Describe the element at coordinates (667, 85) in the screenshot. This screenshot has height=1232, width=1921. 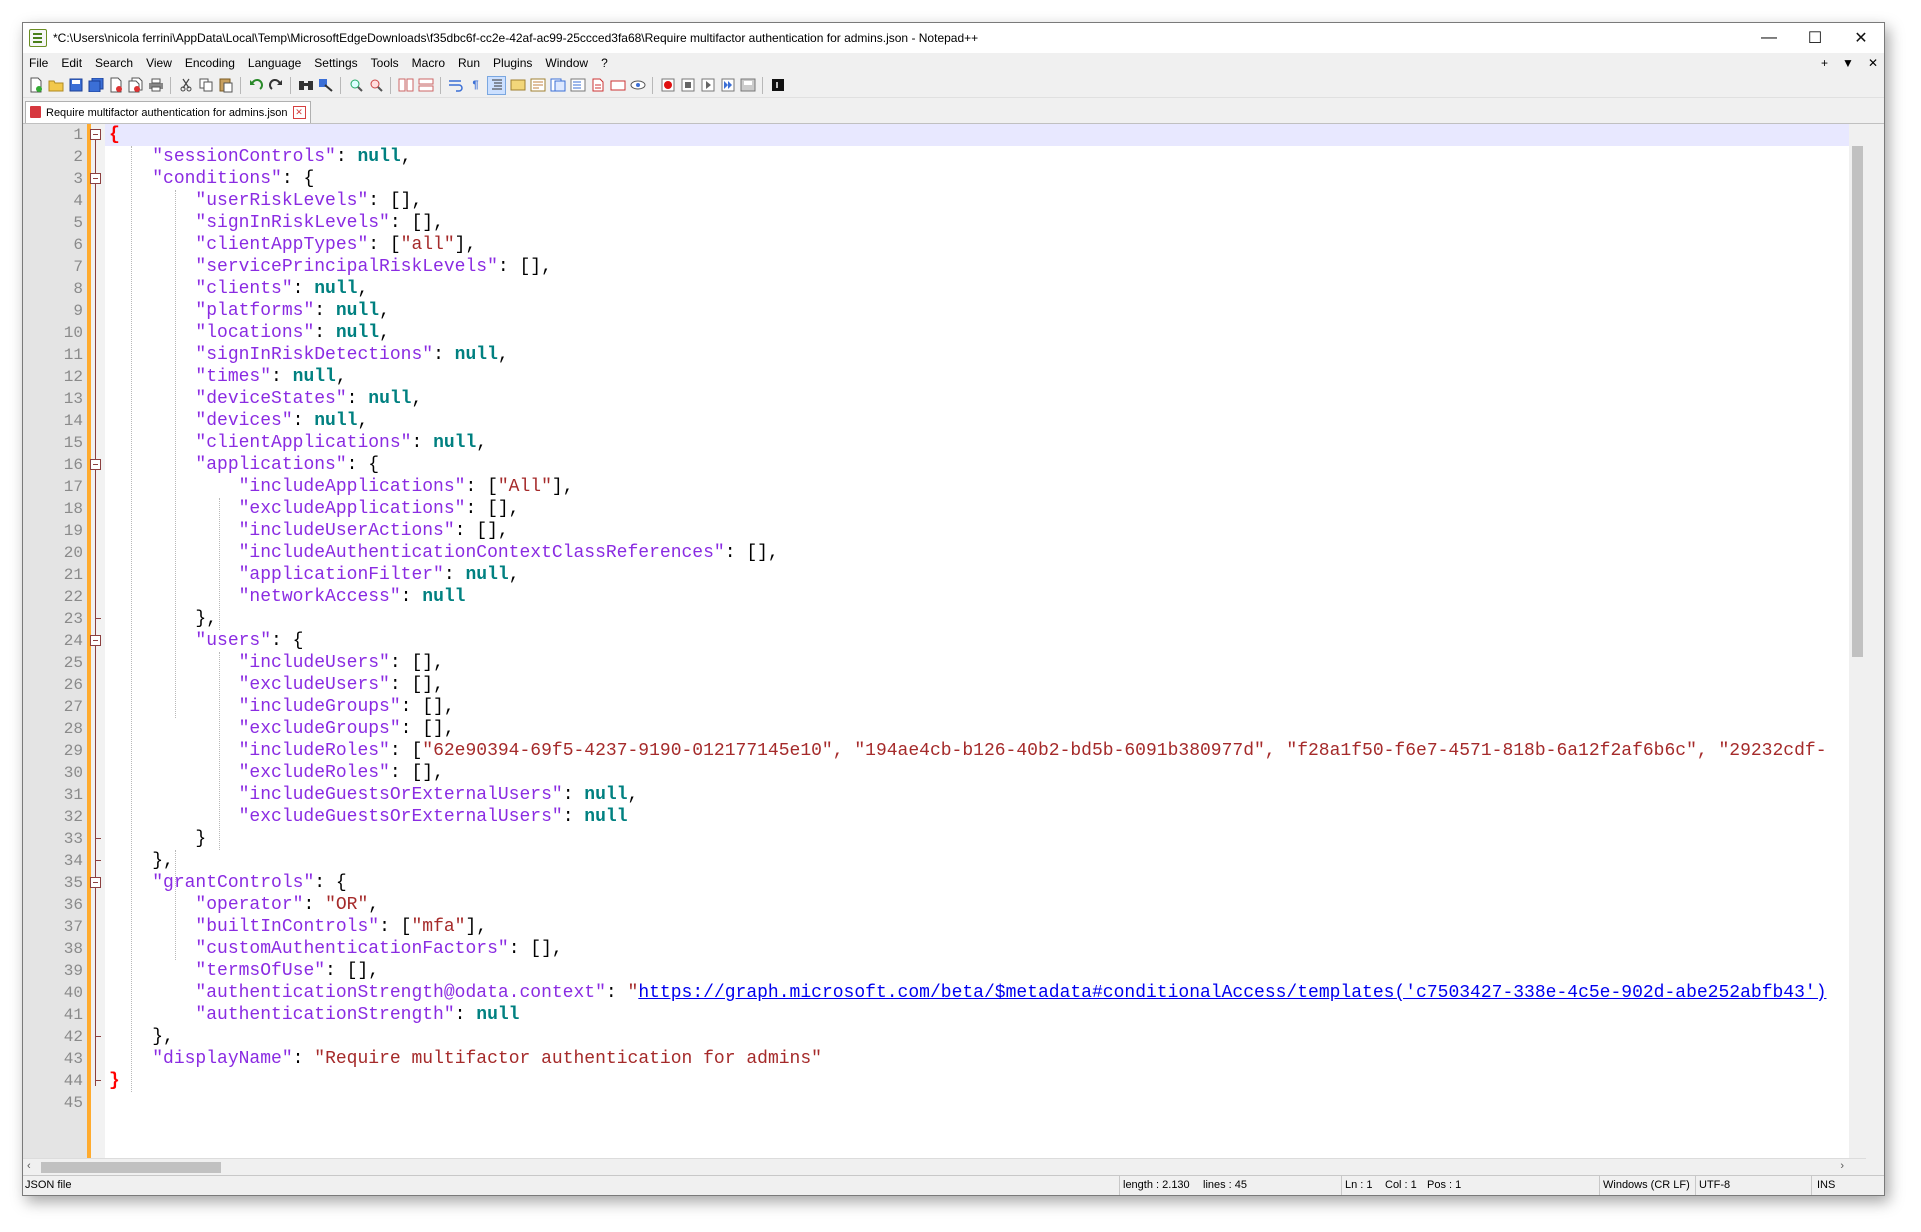
I see `record-macro-icon` at that location.